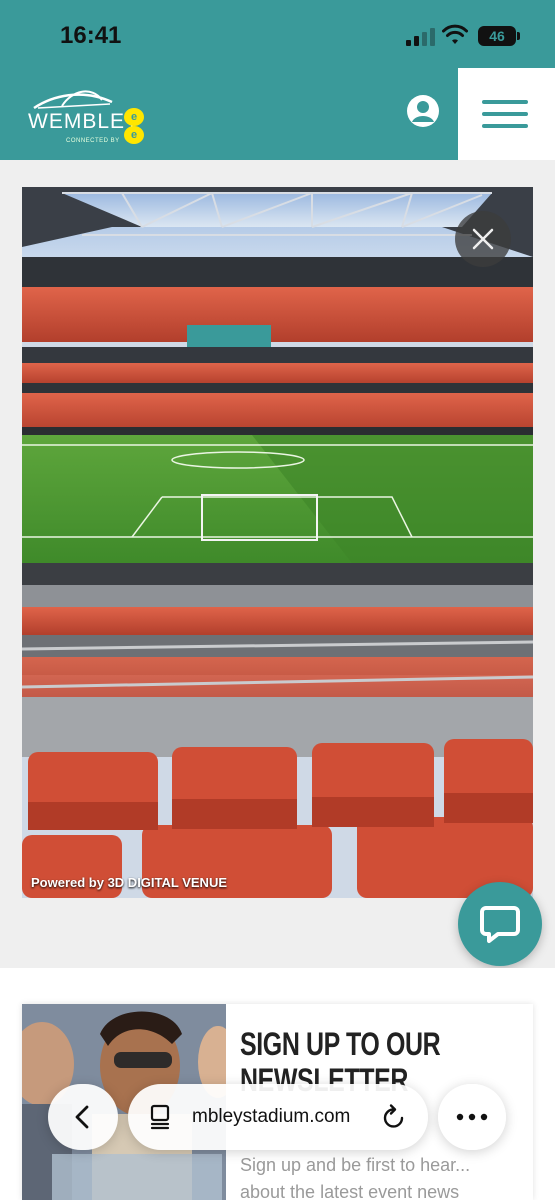 This screenshot has height=1200, width=555. Describe the element at coordinates (455, 34) in the screenshot. I see `wifi-icon` at that location.